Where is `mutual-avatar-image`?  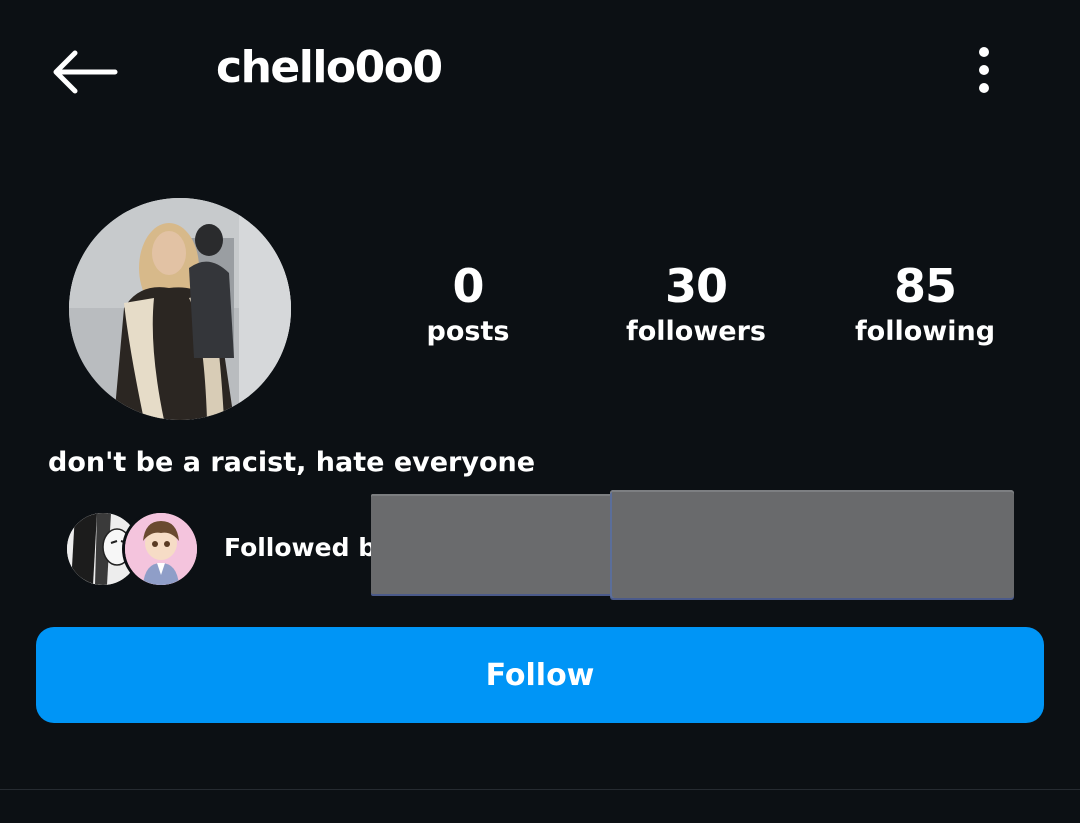 mutual-avatar-image is located at coordinates (161, 549).